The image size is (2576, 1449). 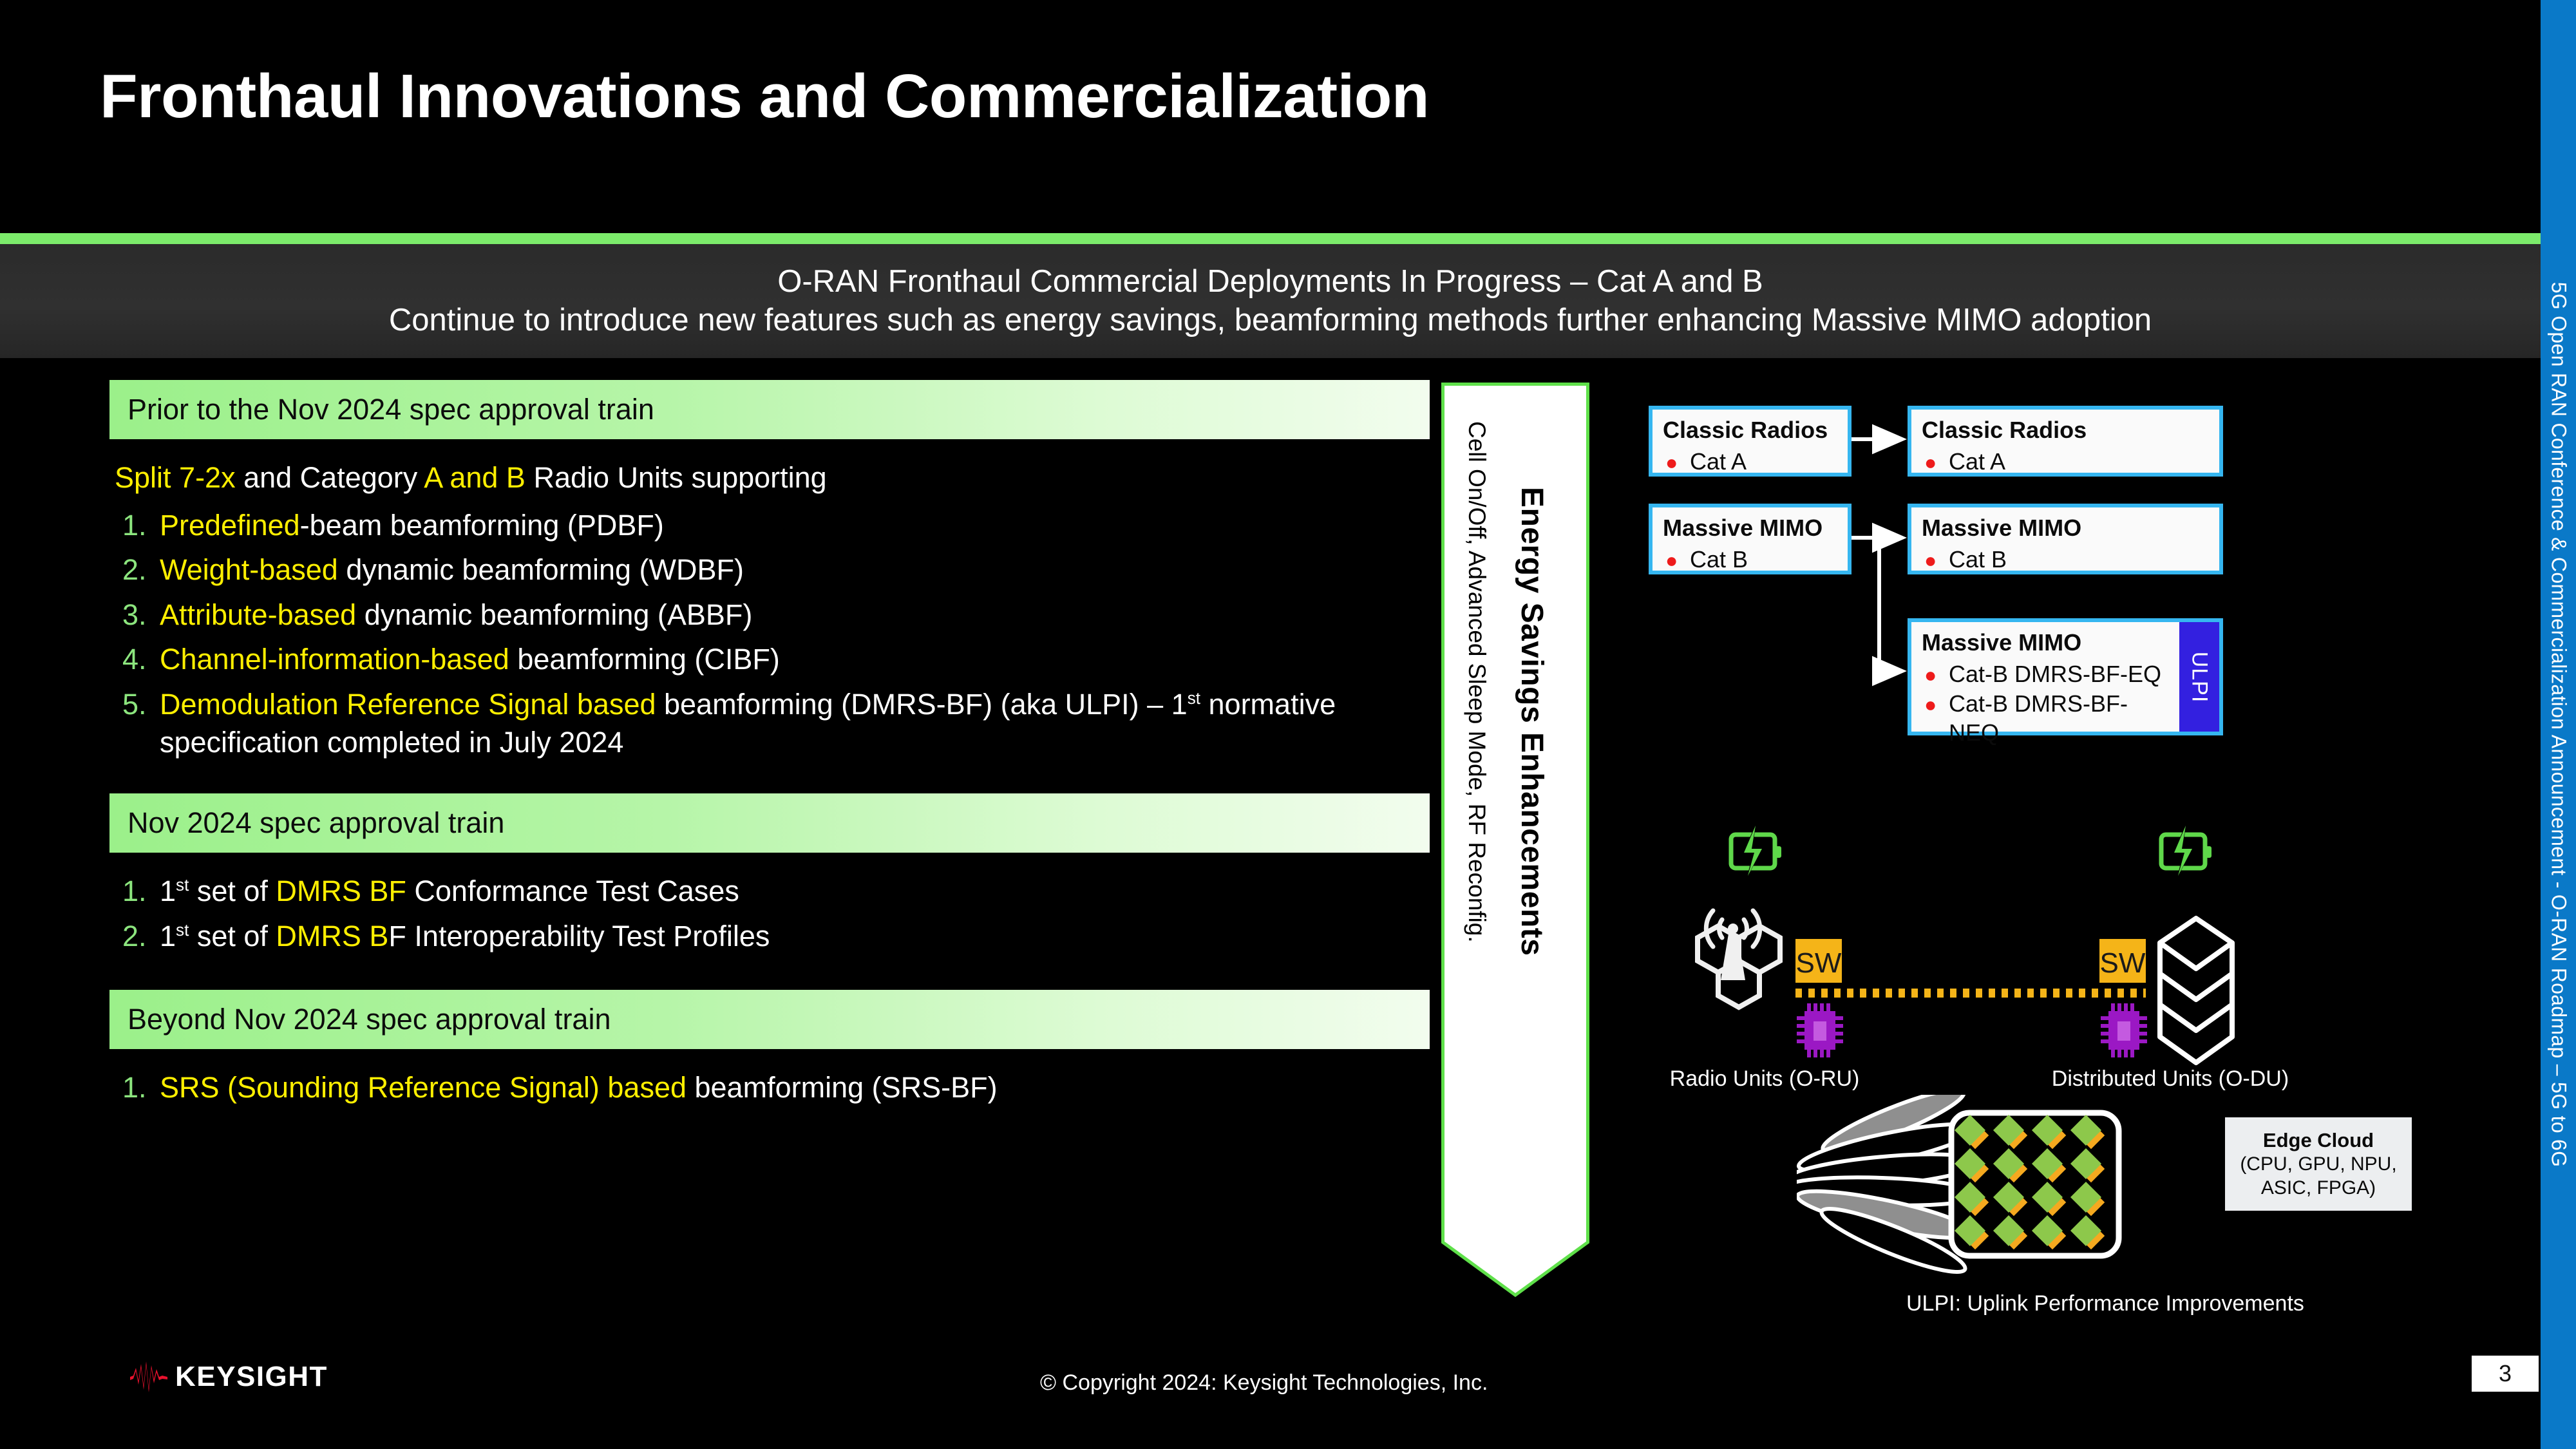 What do you see at coordinates (676, 478) in the screenshot?
I see `lead-text-run-3: Radio Units supporting` at bounding box center [676, 478].